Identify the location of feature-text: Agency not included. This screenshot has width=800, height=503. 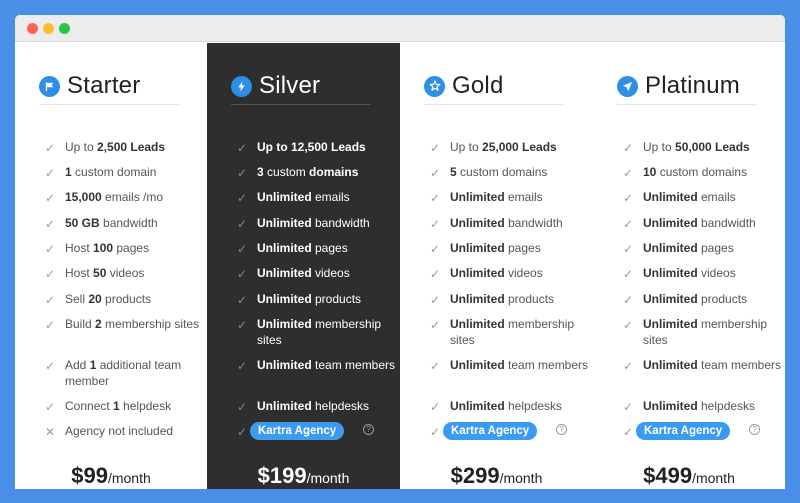
(119, 431).